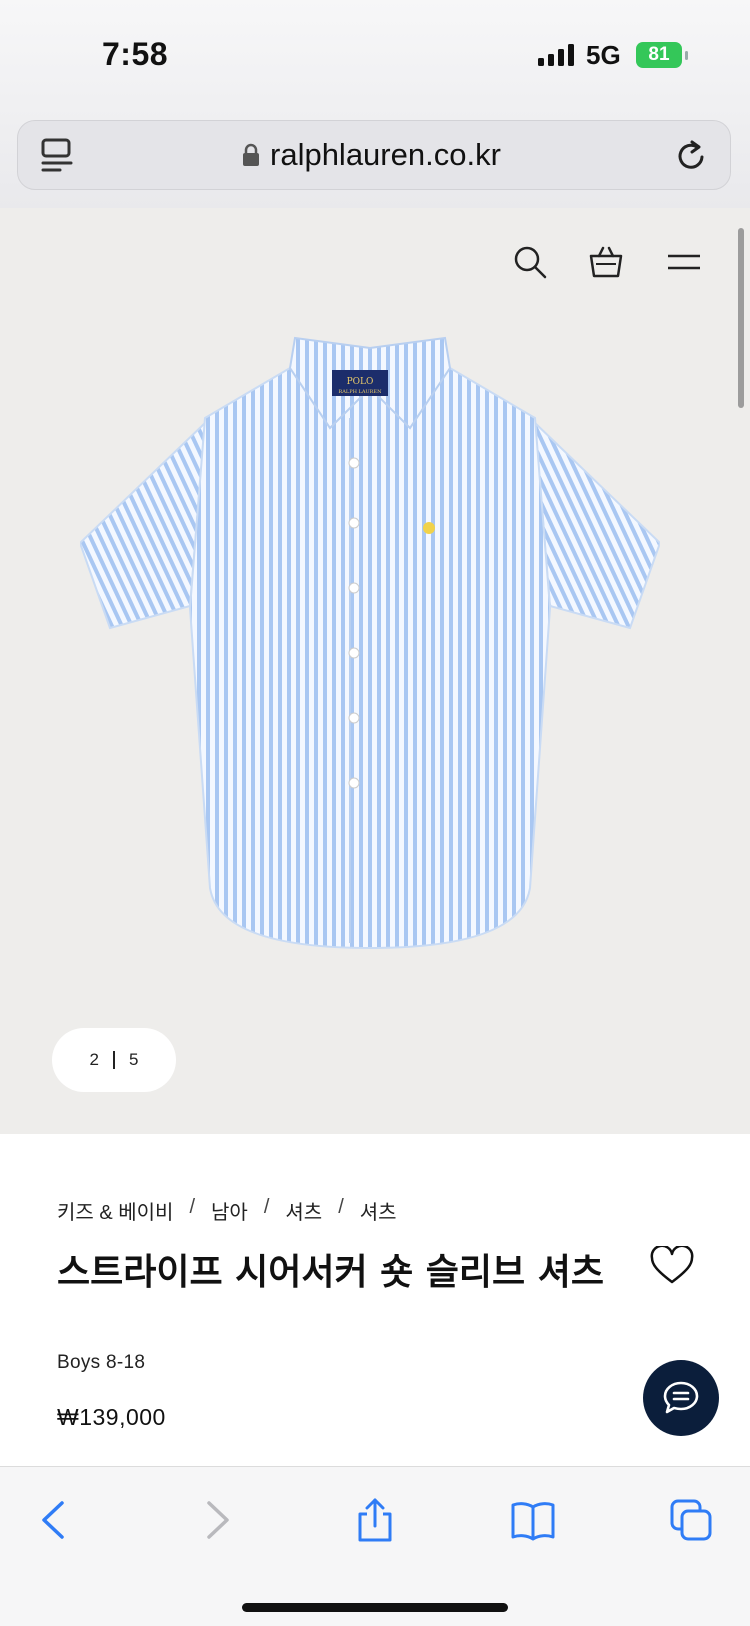 The height and width of the screenshot is (1626, 750). I want to click on gallery-total-count: 5, so click(134, 1059).